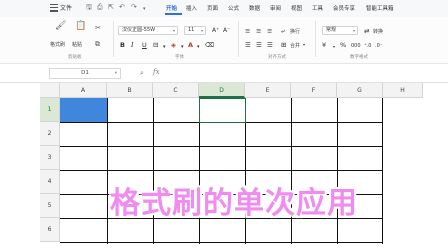  I want to click on align-left-icon: ☰, so click(248, 45).